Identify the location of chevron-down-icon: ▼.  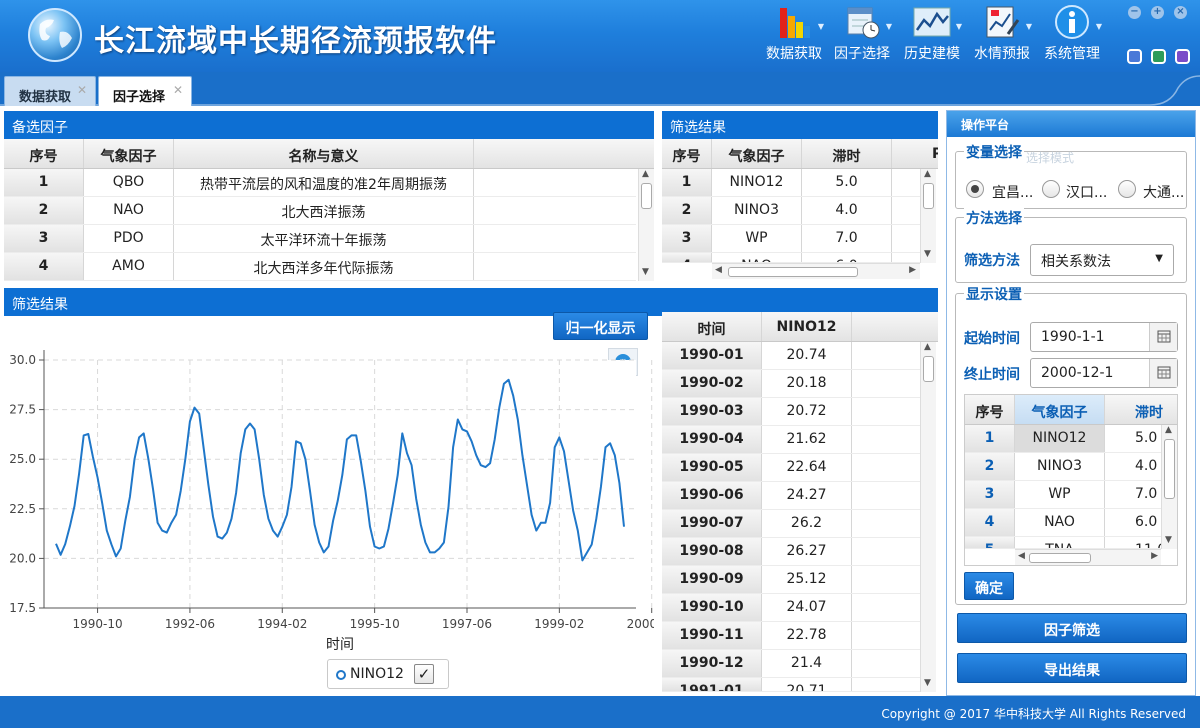
(1159, 258).